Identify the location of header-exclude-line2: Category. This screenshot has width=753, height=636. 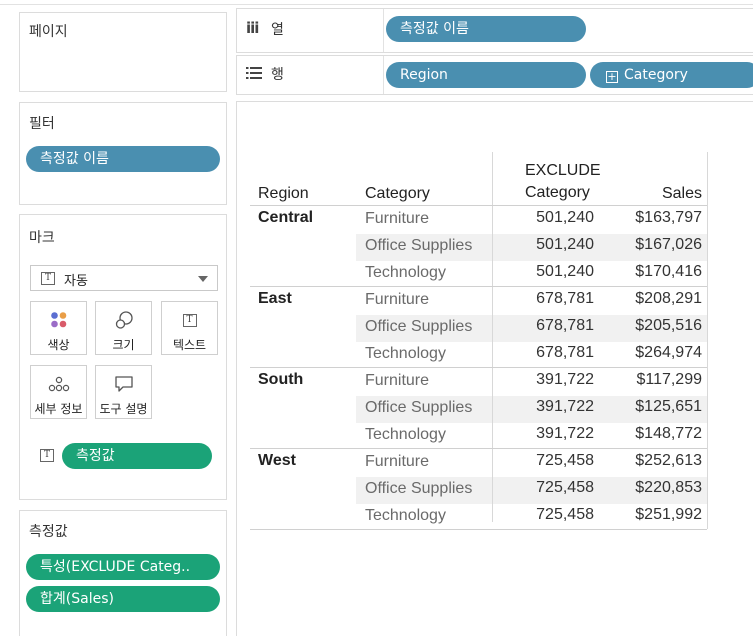
(557, 192).